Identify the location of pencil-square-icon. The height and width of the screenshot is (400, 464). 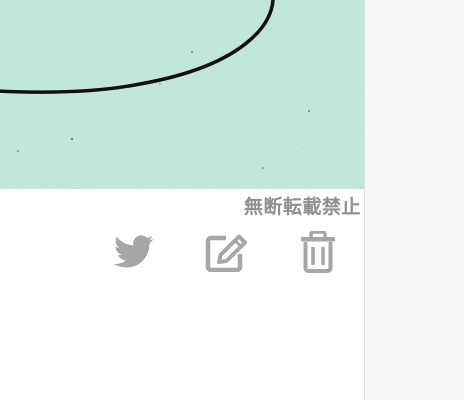
(226, 253).